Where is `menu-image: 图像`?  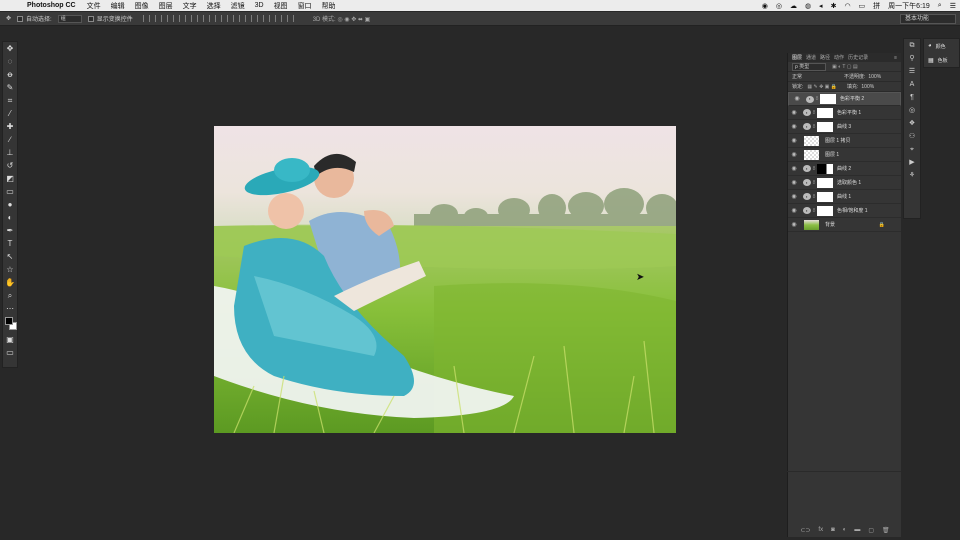 menu-image: 图像 is located at coordinates (142, 6).